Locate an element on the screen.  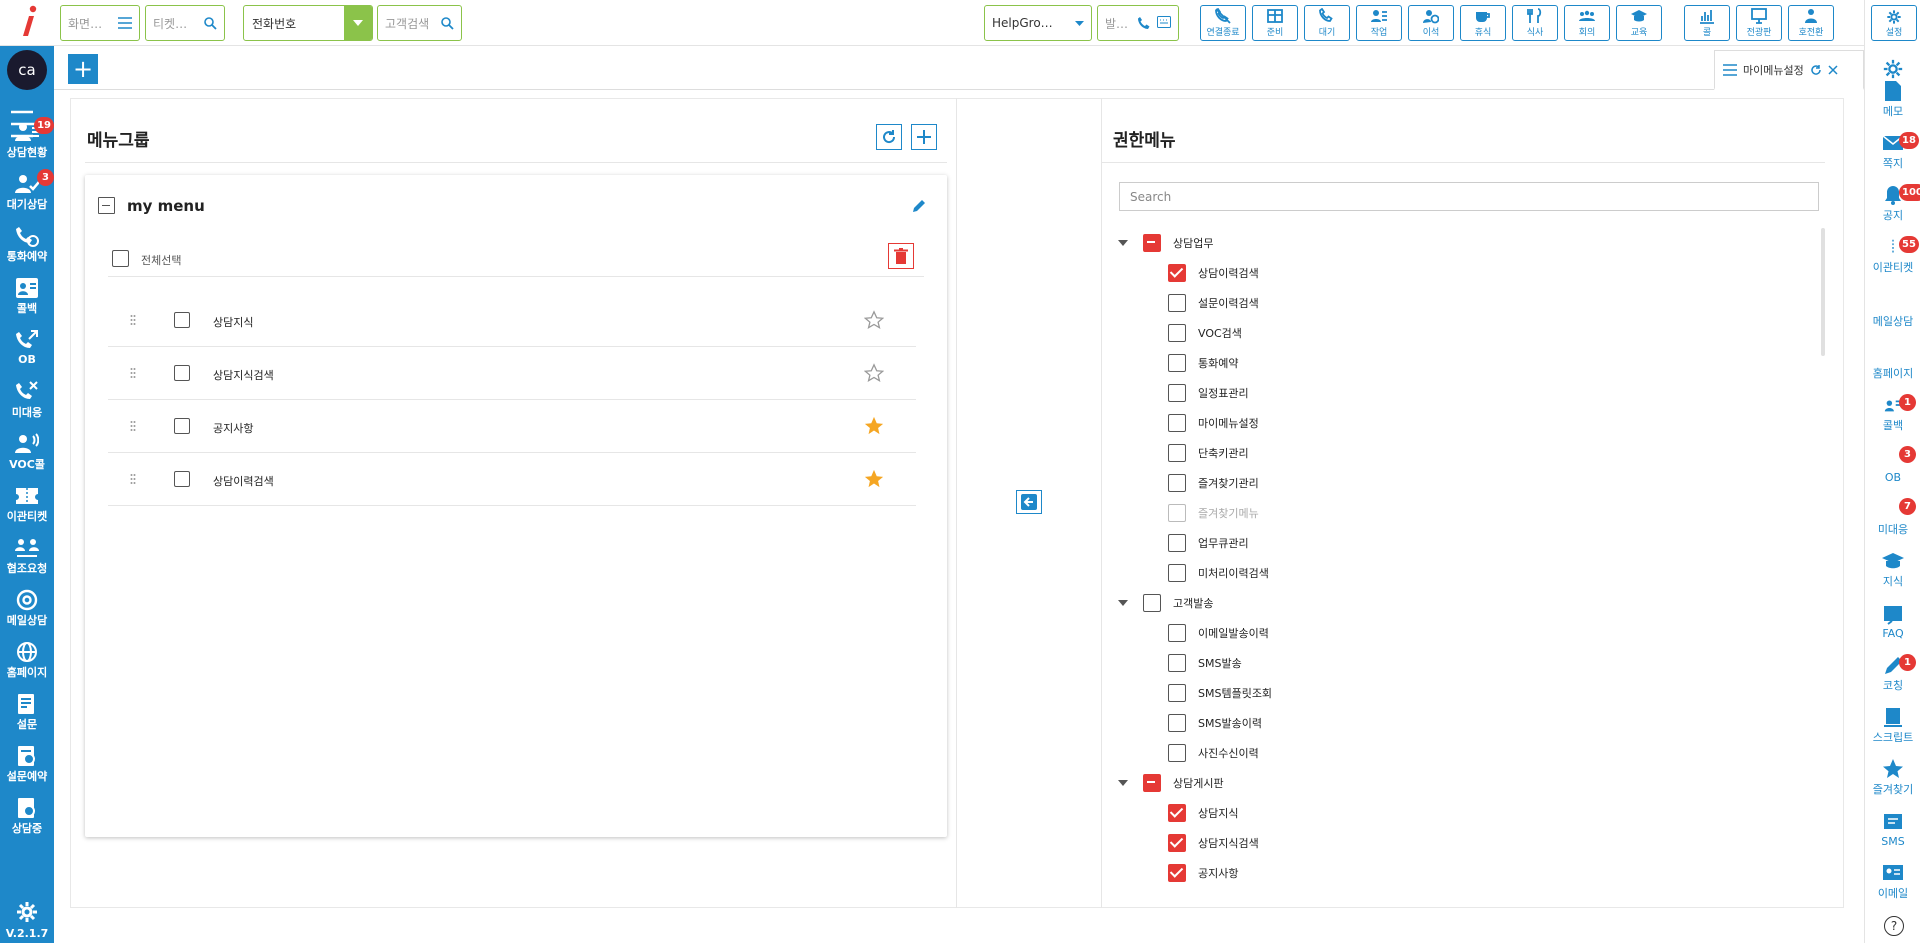
menu-item-row: 상담지식 is located at coordinates (512, 320).